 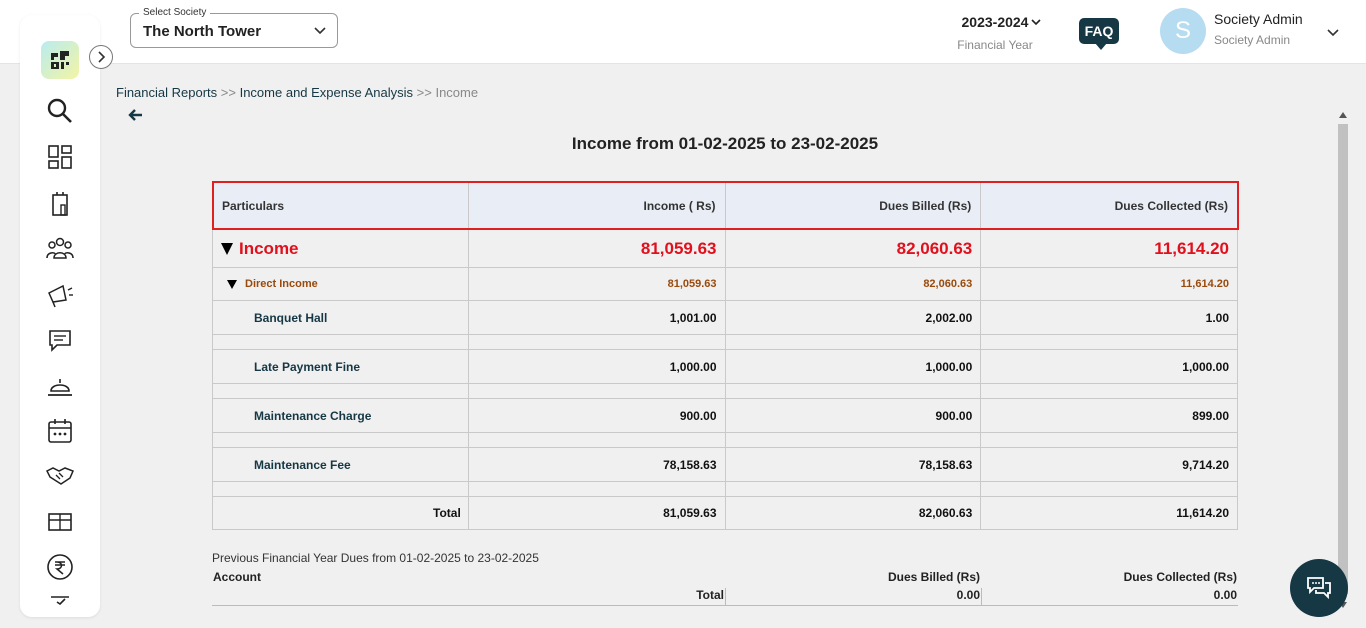 What do you see at coordinates (237, 577) in the screenshot?
I see `previous-col-account: Account` at bounding box center [237, 577].